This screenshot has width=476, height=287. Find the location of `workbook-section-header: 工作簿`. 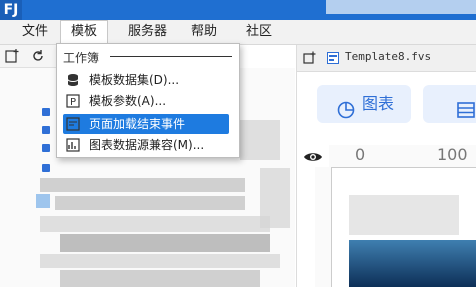

workbook-section-header: 工作簿 is located at coordinates (81, 58).